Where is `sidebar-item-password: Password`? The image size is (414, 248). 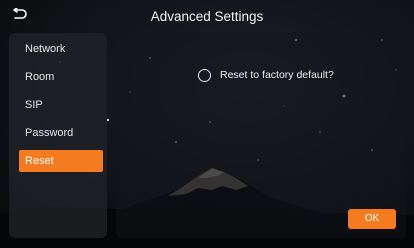
sidebar-item-password: Password is located at coordinates (61, 133).